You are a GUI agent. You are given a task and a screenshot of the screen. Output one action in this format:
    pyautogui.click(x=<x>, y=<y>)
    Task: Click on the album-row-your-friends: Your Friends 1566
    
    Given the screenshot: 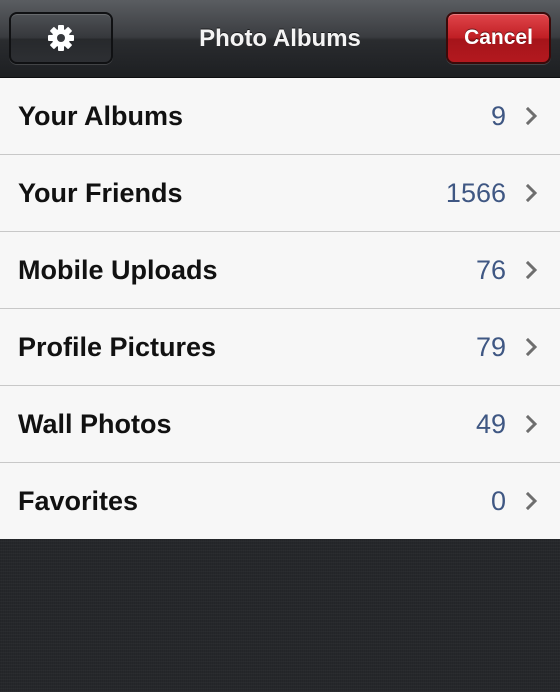 What is the action you would take?
    pyautogui.click(x=280, y=193)
    